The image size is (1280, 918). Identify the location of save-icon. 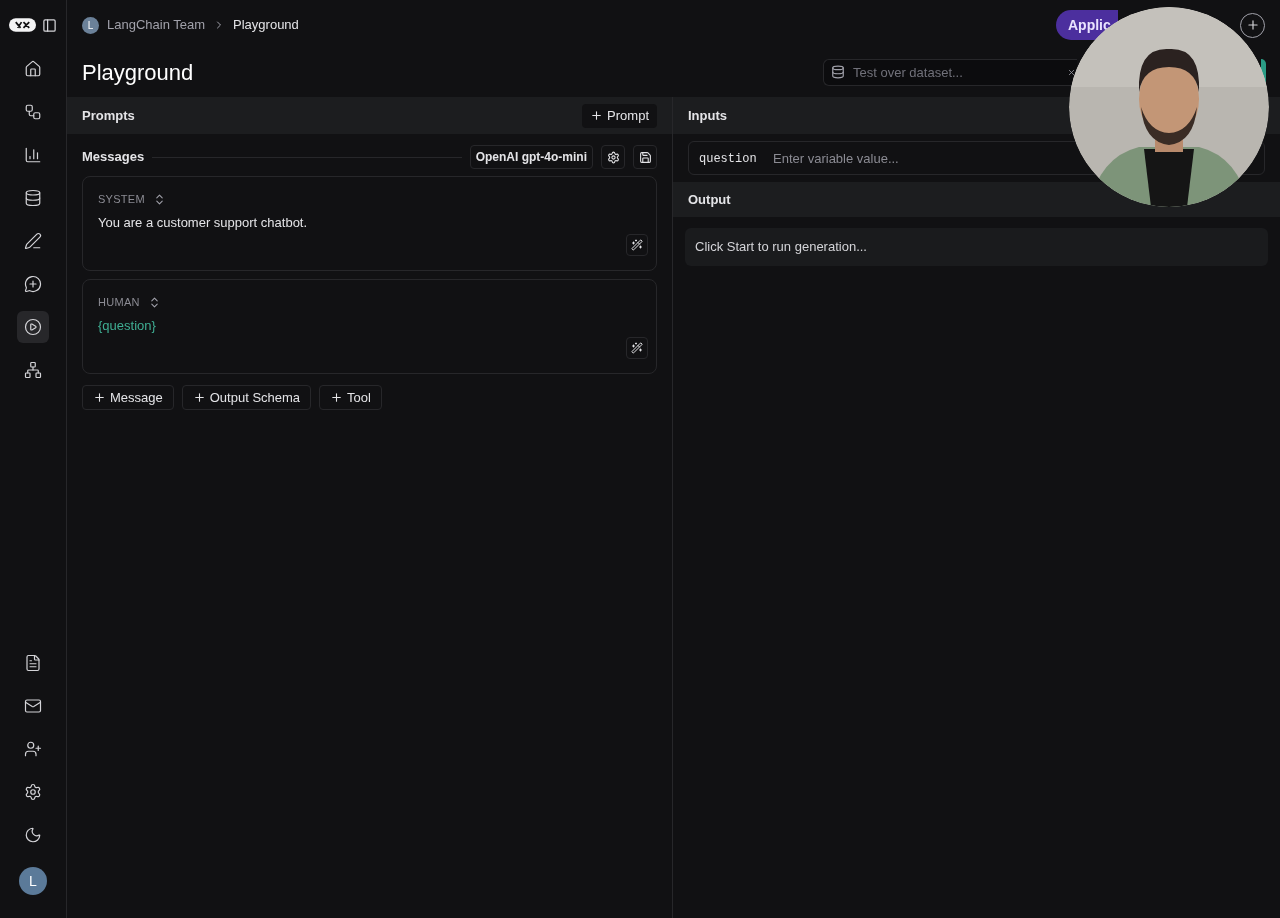
(645, 157).